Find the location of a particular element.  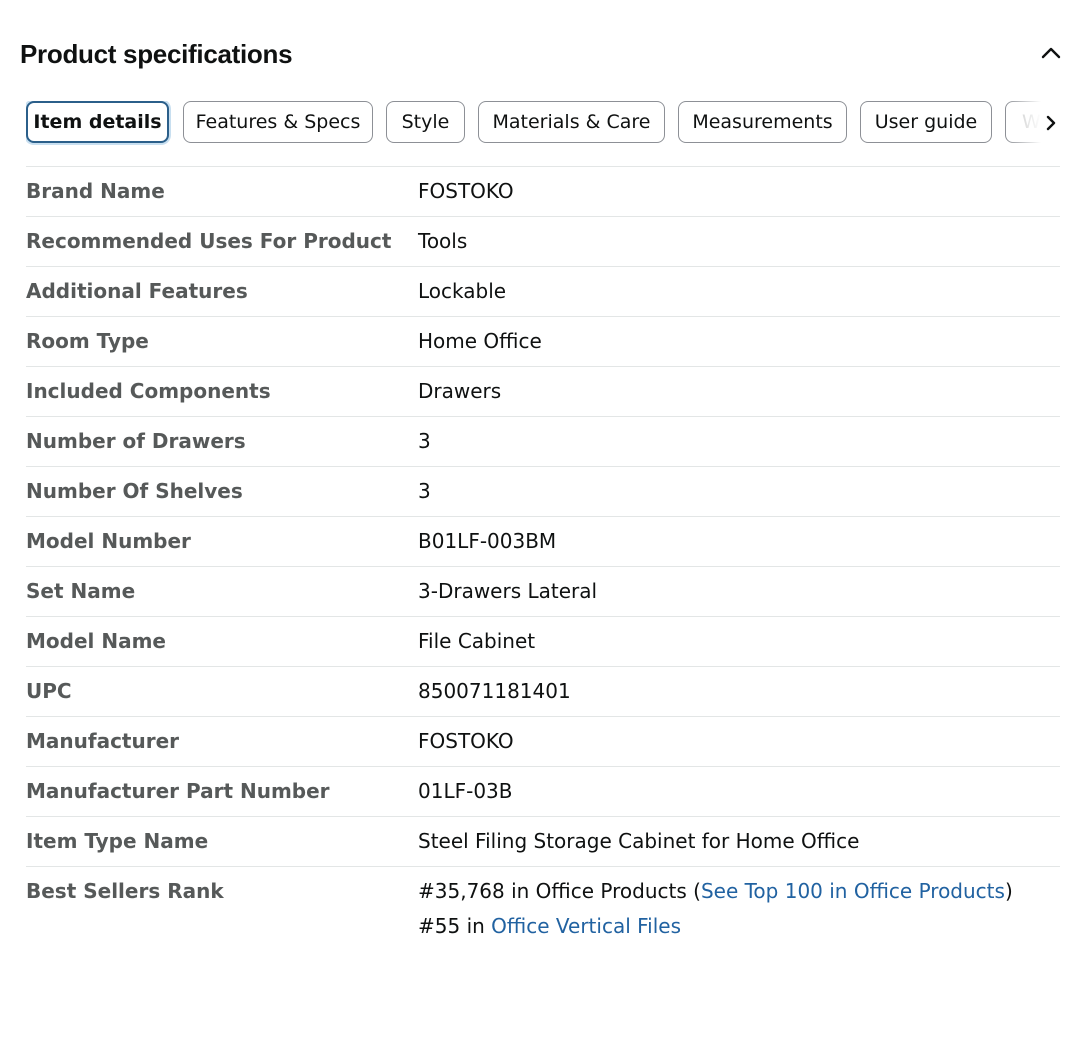

spec-row-model-number: Model Number B01LF-003BM is located at coordinates (543, 541).